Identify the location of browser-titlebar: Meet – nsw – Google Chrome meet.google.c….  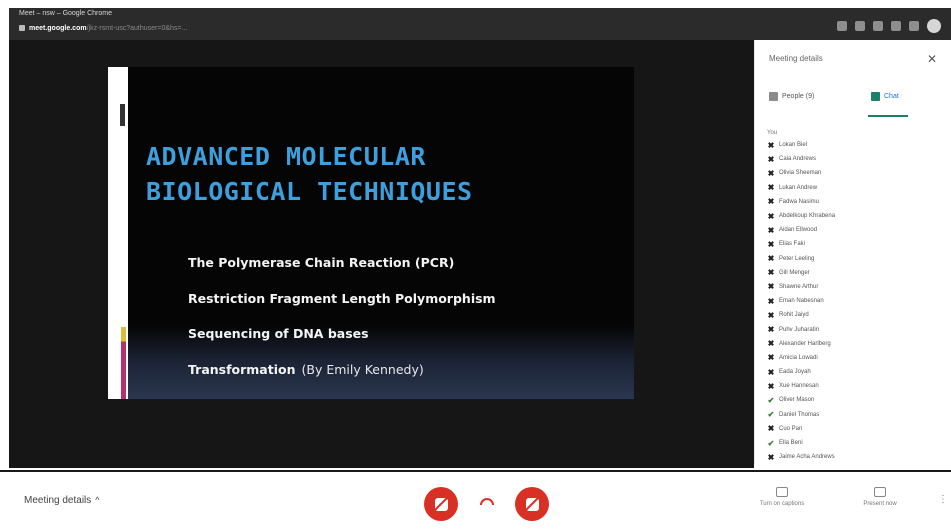
(480, 24).